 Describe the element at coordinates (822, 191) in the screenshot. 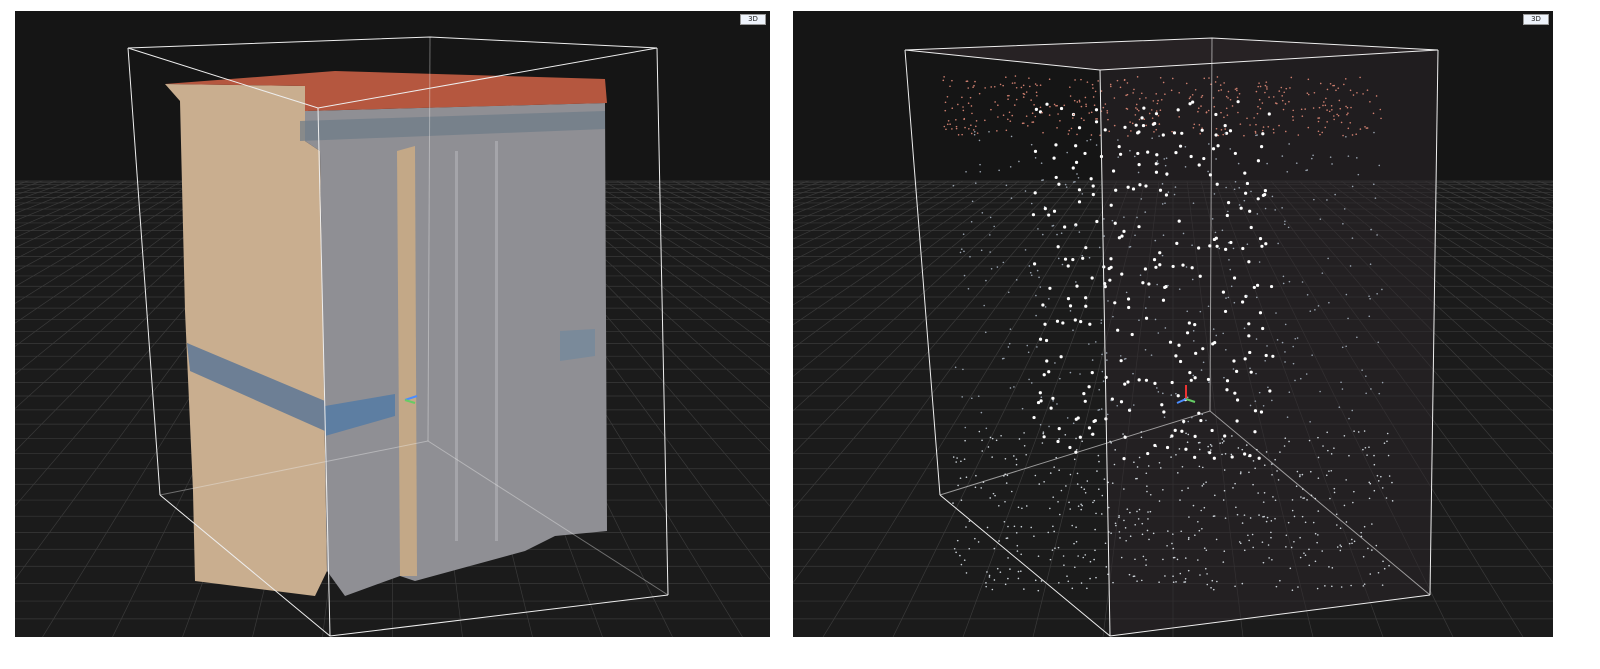

I see `grid-line` at that location.